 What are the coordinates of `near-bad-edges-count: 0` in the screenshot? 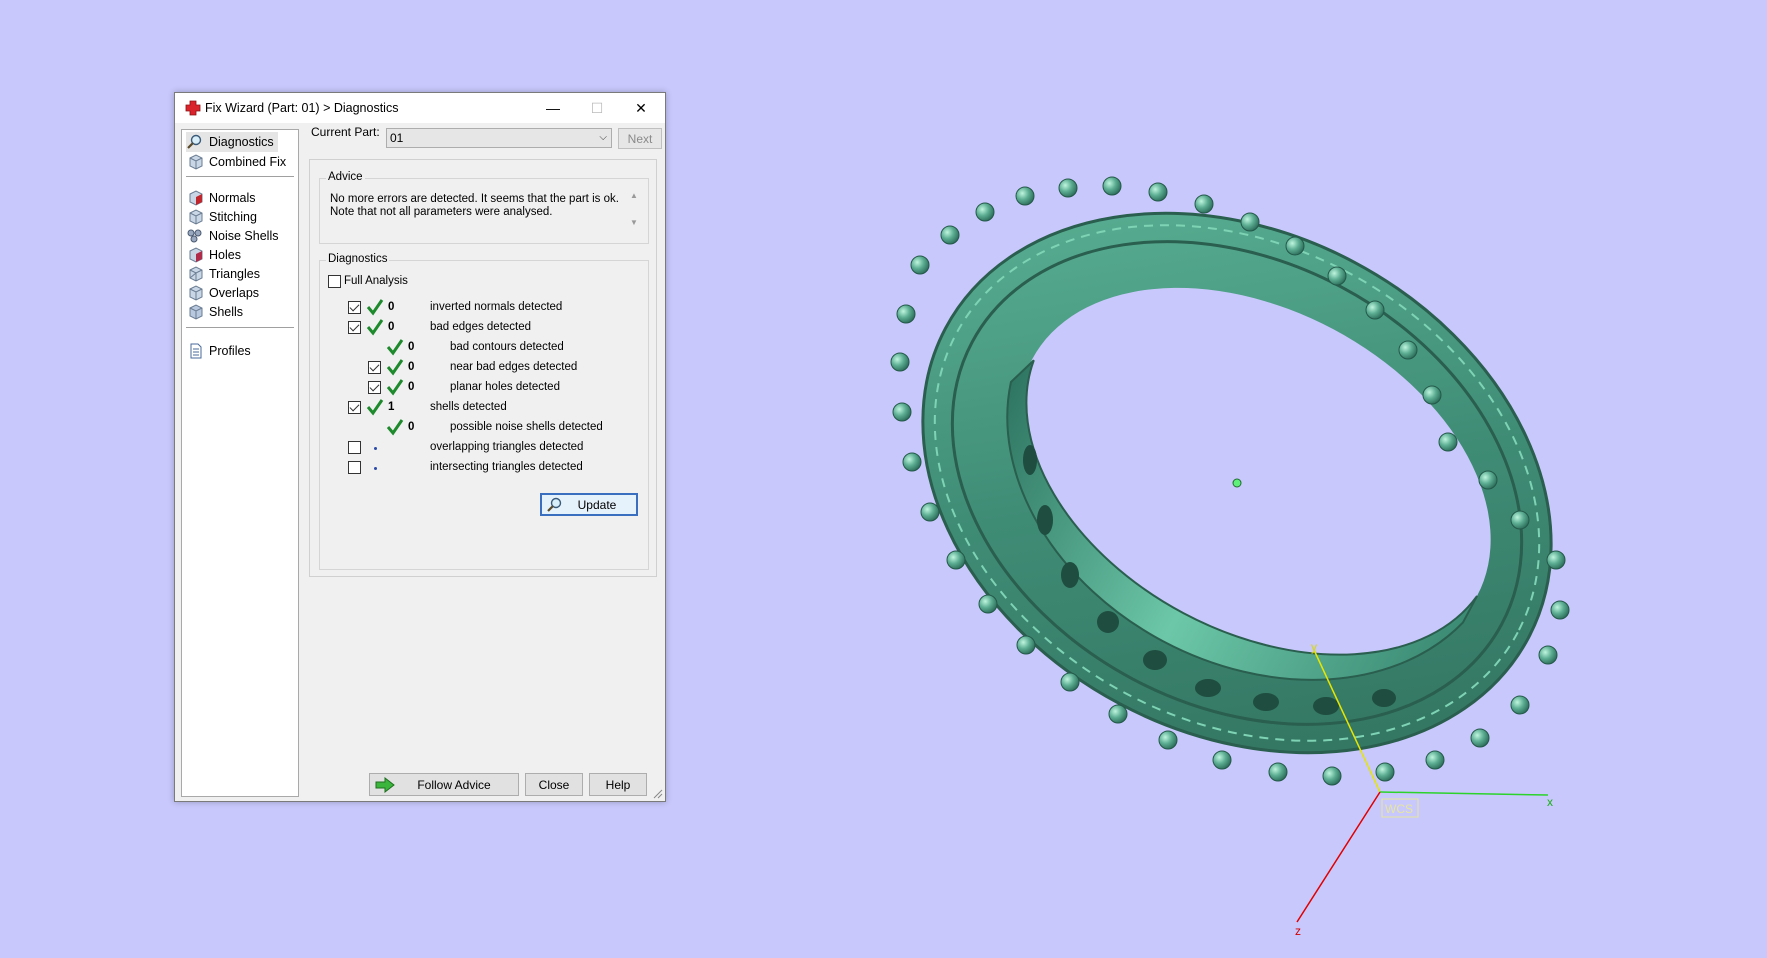 It's located at (411, 367).